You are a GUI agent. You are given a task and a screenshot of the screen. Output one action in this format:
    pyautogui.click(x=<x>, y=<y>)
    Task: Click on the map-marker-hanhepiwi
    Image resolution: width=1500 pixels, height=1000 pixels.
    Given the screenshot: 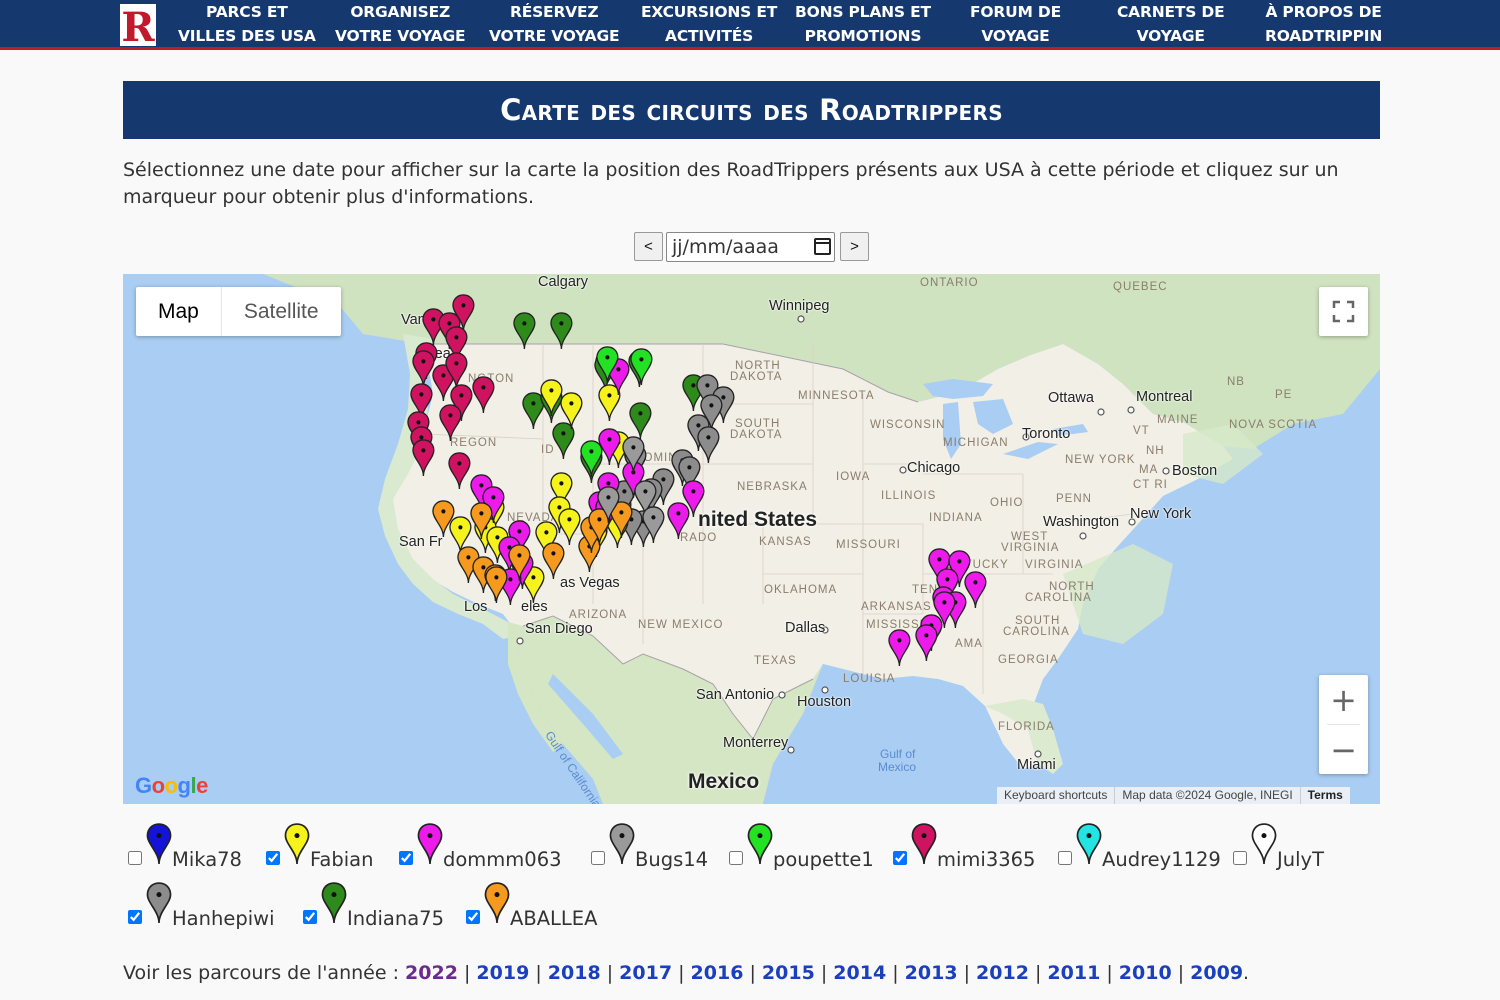 What is the action you would take?
    pyautogui.click(x=708, y=445)
    